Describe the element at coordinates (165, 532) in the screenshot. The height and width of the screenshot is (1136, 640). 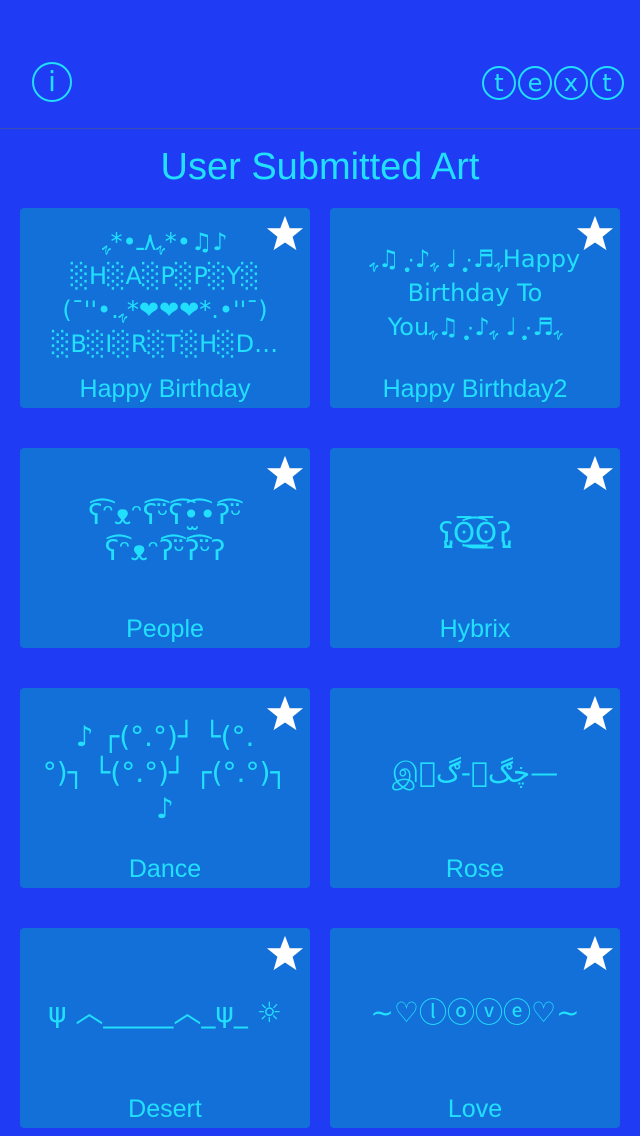
I see `art-preview: ʕ͡ᵔᴥᵔʕ͡ᵕ̈ʕ͡•̫͡•ʔ͡ᵕ̈ ʕ͡ᵔᴥᵔʔ͡ᵕ̈ʔ͡ᵕ̈ʔ` at that location.